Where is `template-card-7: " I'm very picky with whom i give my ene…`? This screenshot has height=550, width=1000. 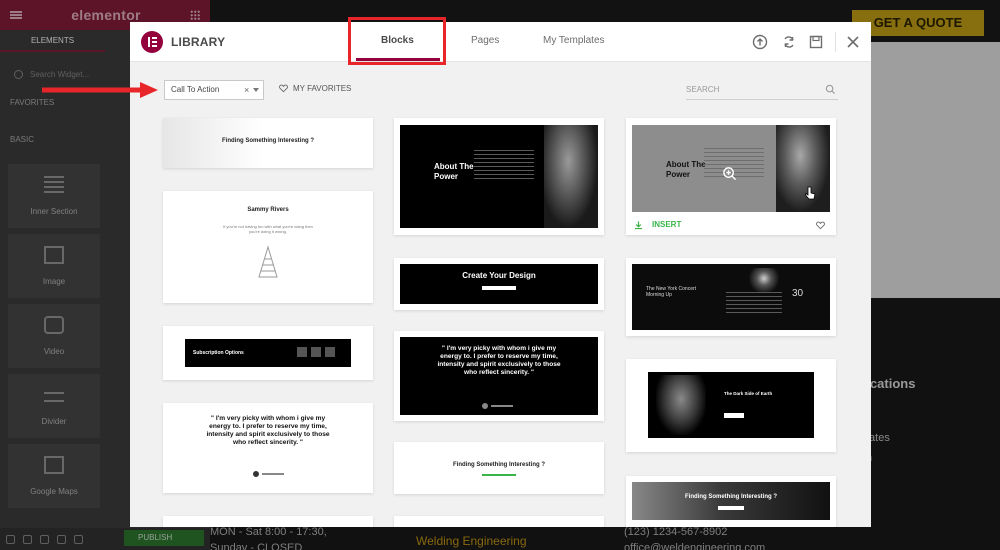
template-card-7: " I'm very picky with whom i give my ene… is located at coordinates (499, 376).